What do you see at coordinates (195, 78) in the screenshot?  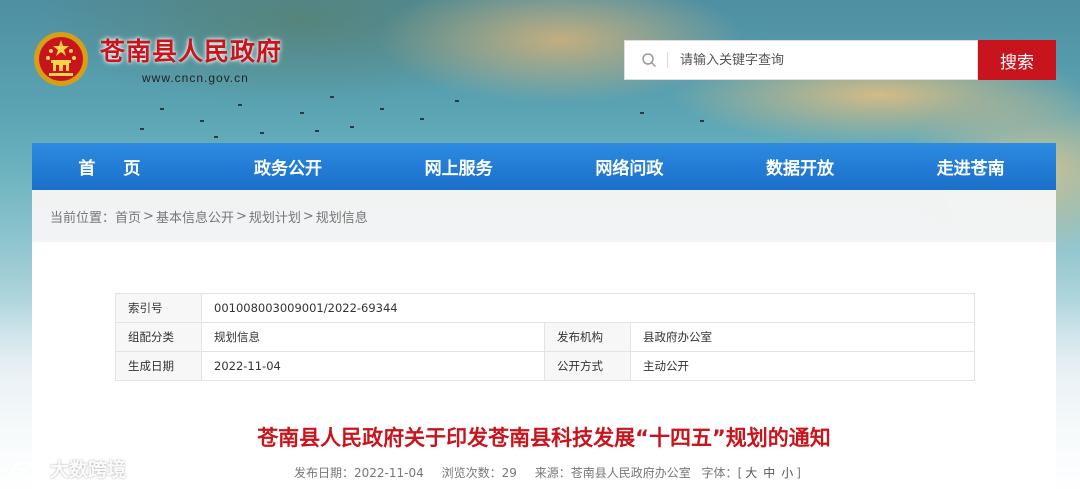 I see `site-url: www.cncn.gov.cn` at bounding box center [195, 78].